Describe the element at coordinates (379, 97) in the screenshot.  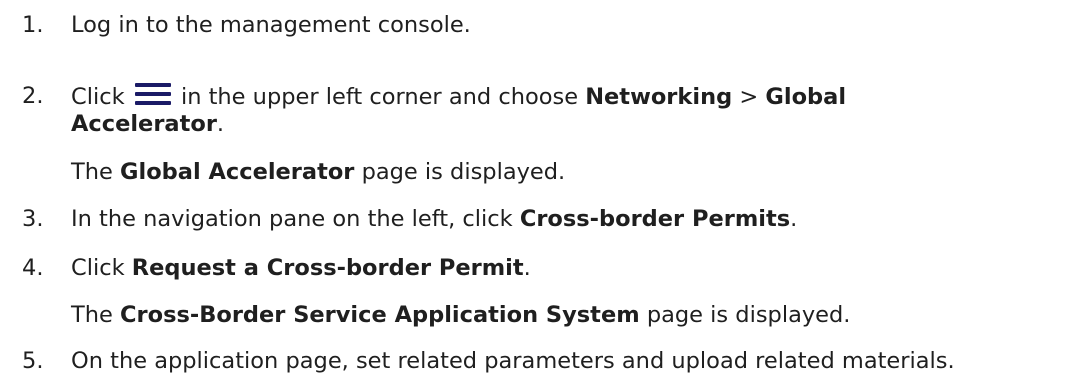
I see `step-2-instruction: in the upper left corner and choose` at that location.